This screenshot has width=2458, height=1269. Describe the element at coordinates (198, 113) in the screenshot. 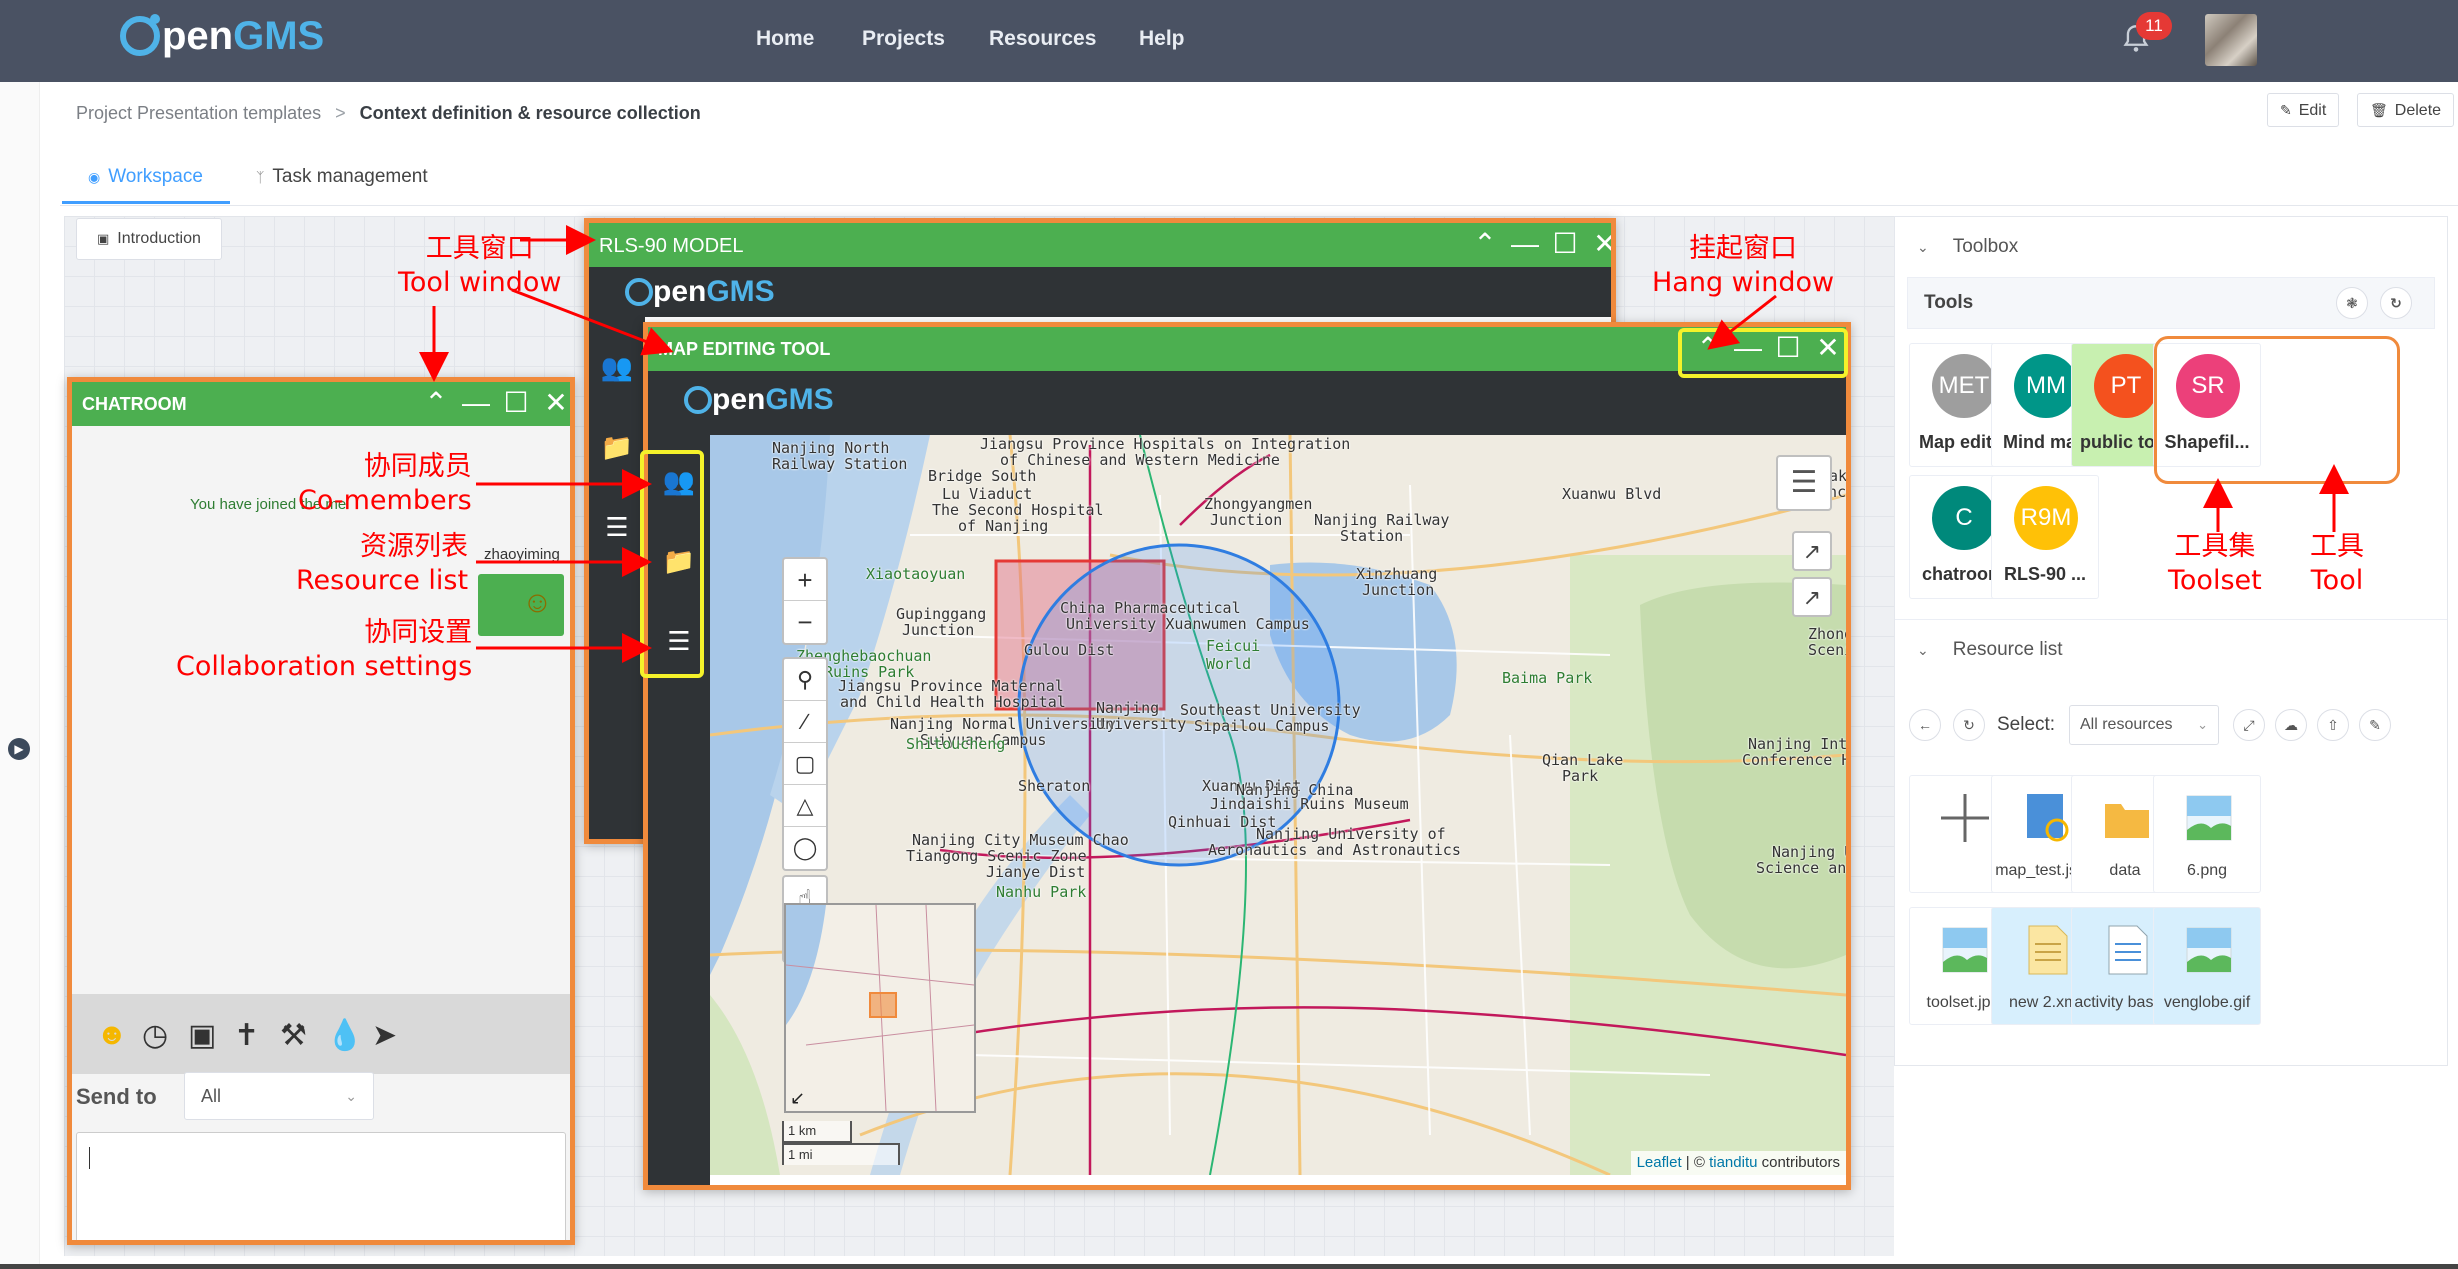

I see `breadcrumb-parent: Project Presentation templates` at that location.